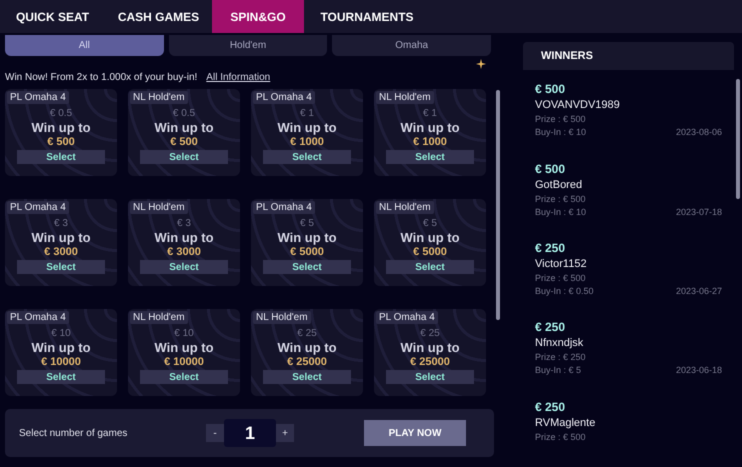 This screenshot has height=467, width=742. Describe the element at coordinates (561, 264) in the screenshot. I see `winner-name: Victor1152` at that location.